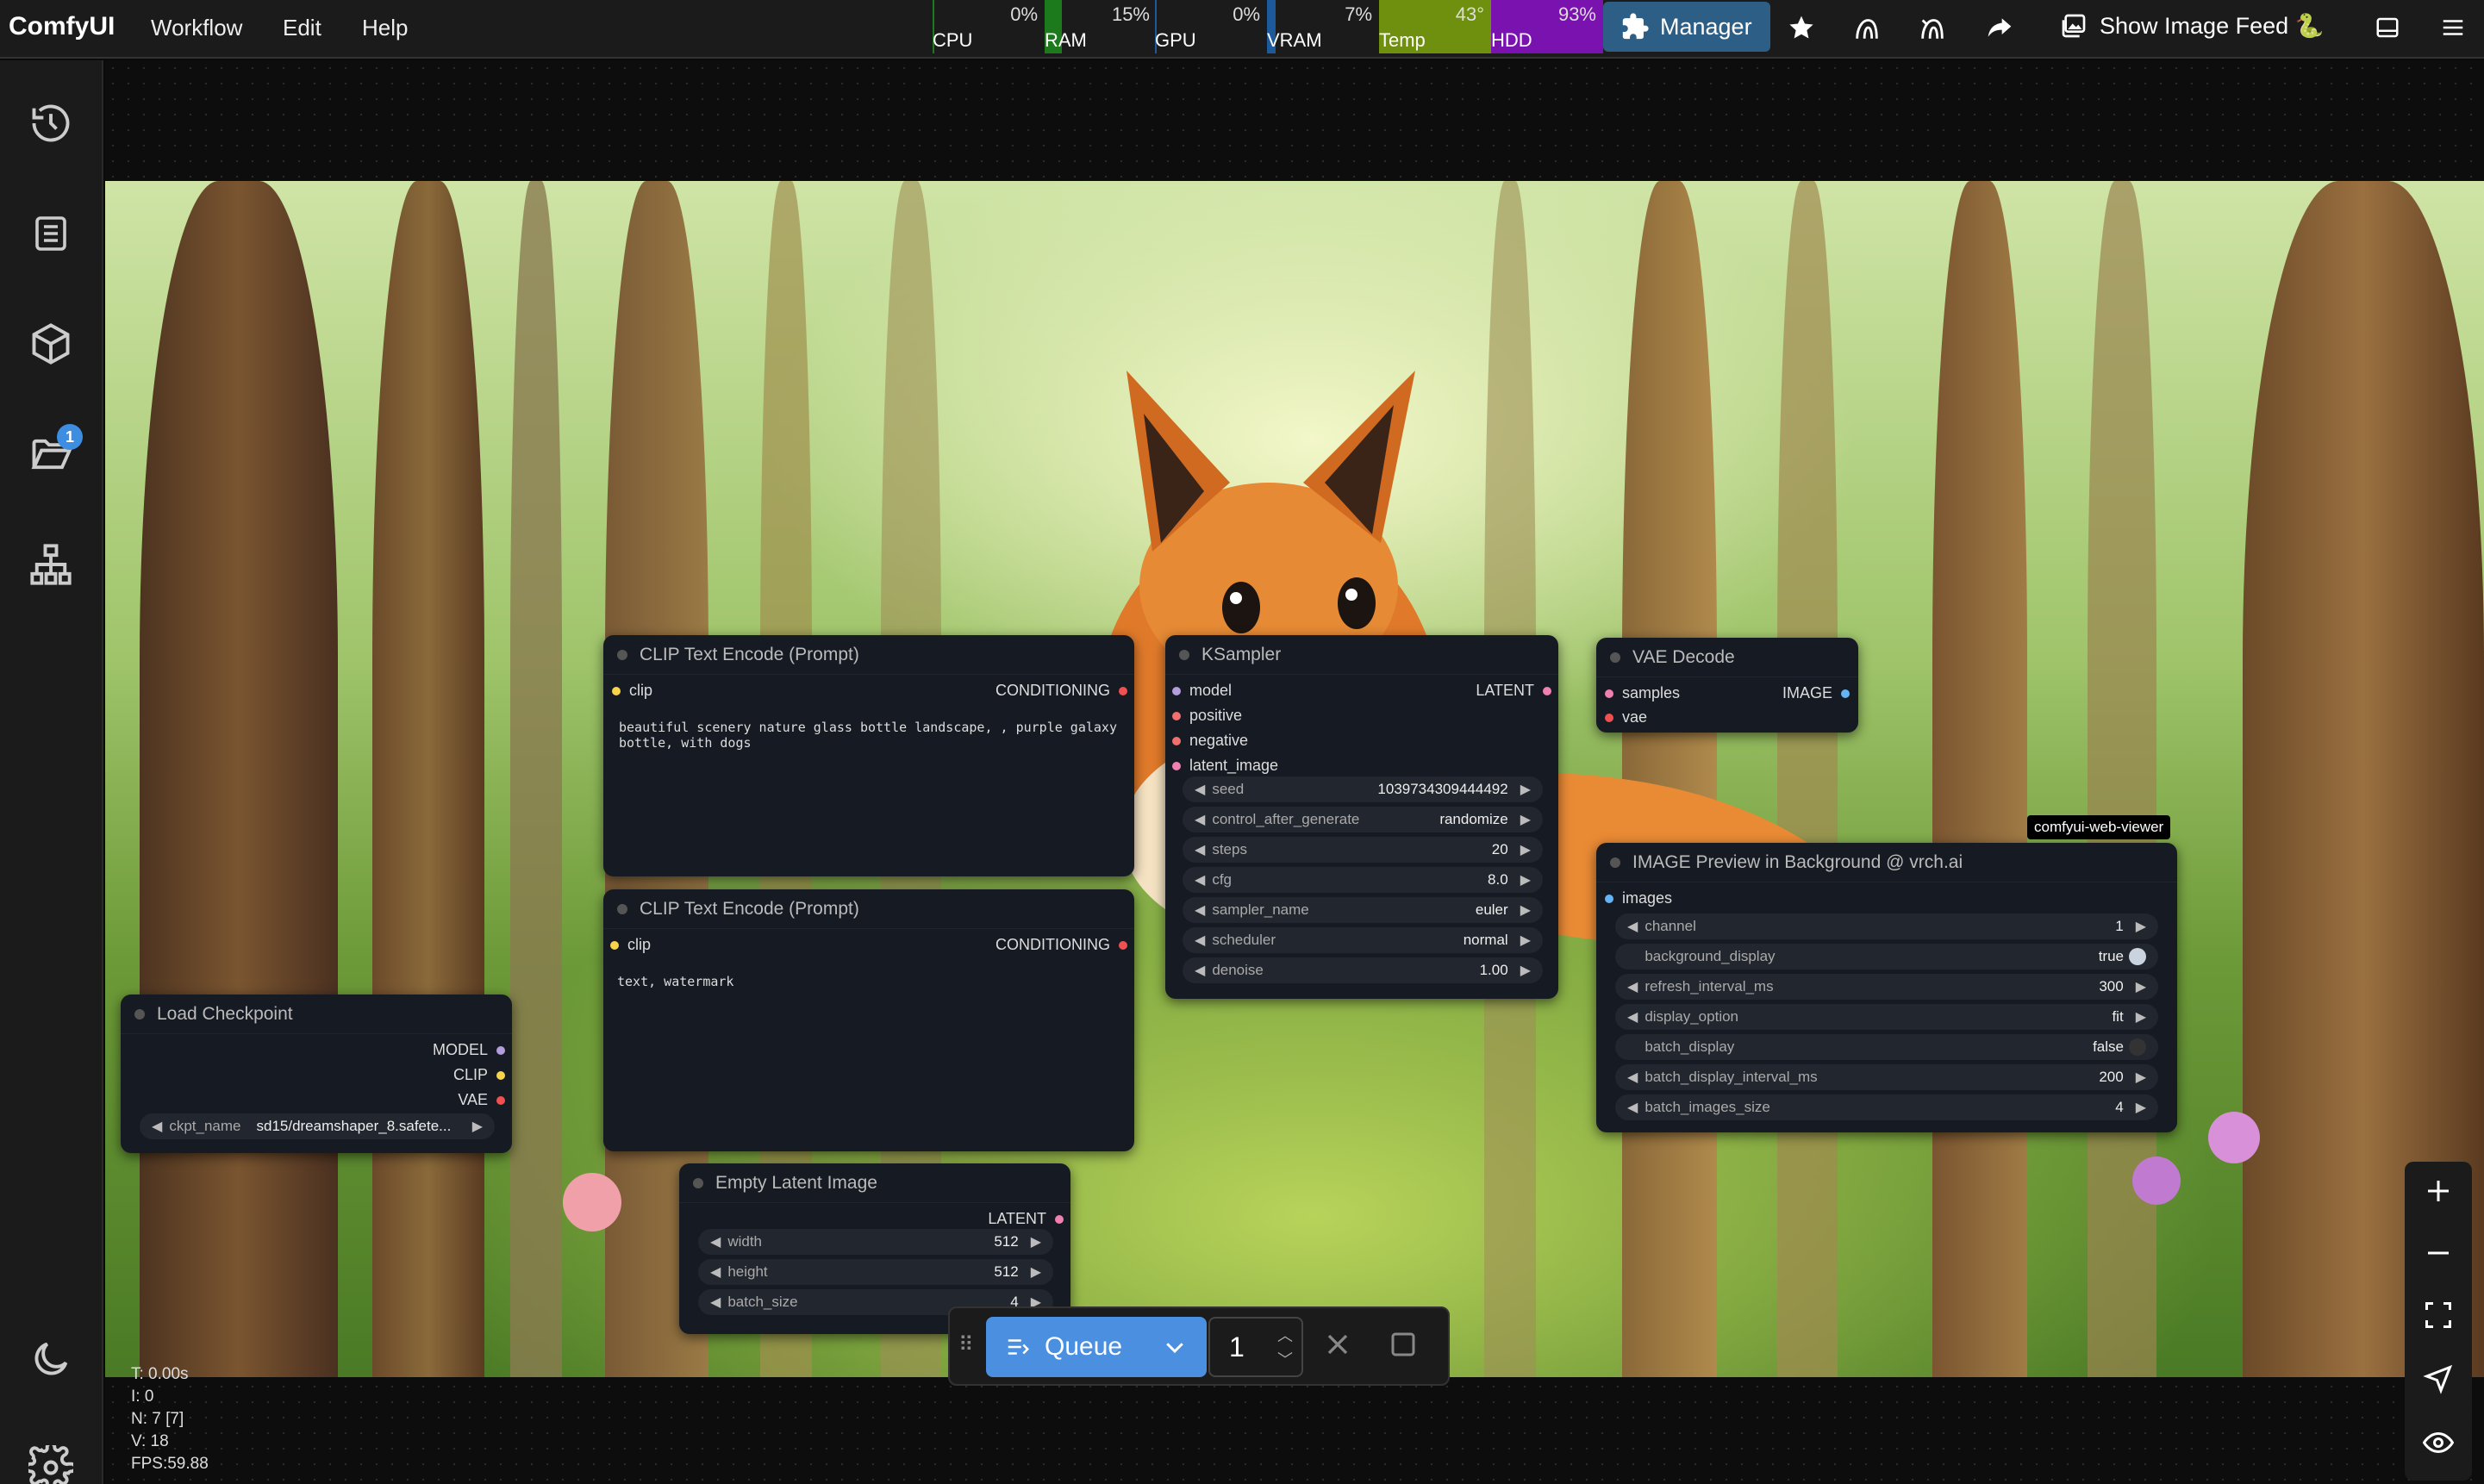 This screenshot has width=2484, height=1484. Describe the element at coordinates (51, 772) in the screenshot. I see `left-sidebar: 1` at that location.